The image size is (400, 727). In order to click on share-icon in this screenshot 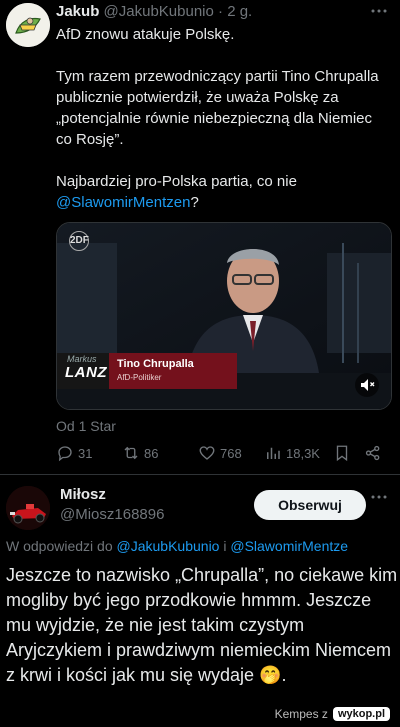, I will do `click(372, 453)`.